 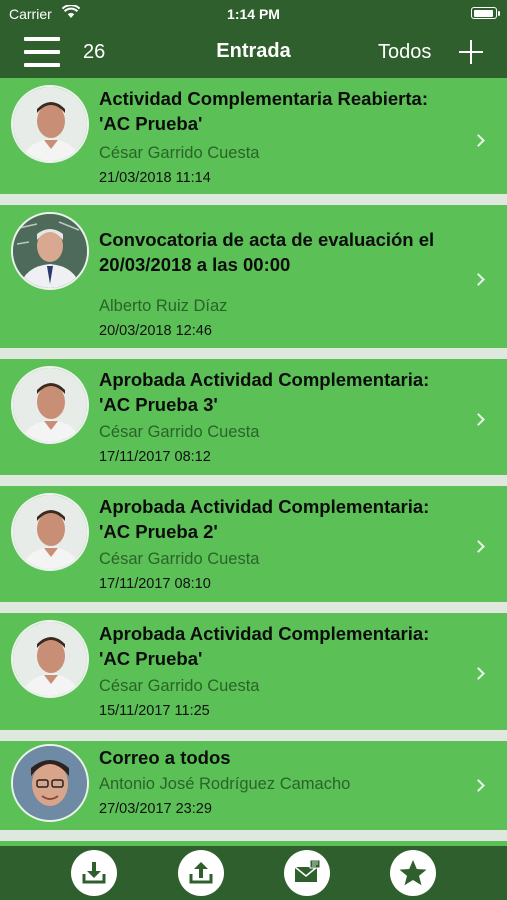 I want to click on message-date: 15/11/2017 11:25, so click(x=154, y=711).